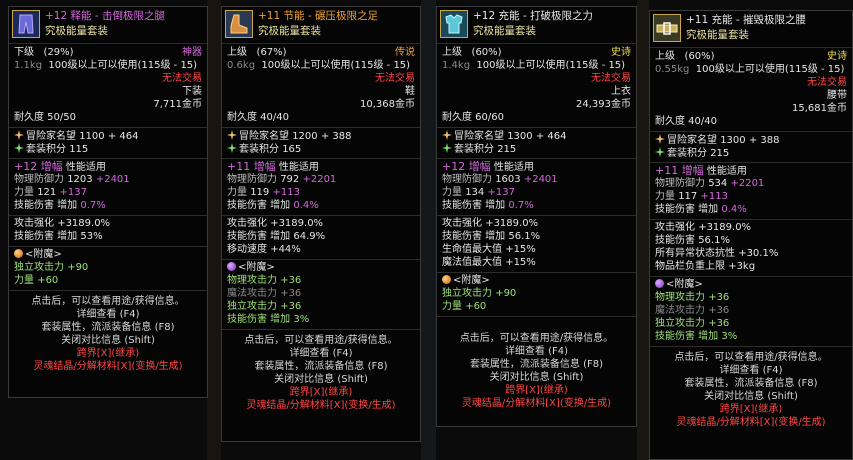 The width and height of the screenshot is (853, 460). I want to click on background-strip, so click(643, 230).